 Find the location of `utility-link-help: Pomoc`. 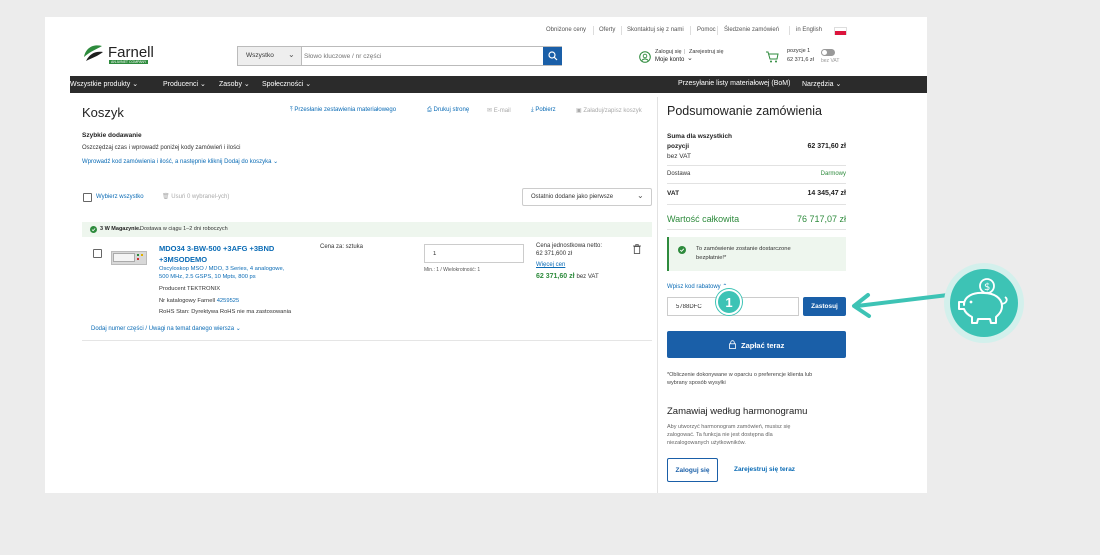

utility-link-help: Pomoc is located at coordinates (706, 30).